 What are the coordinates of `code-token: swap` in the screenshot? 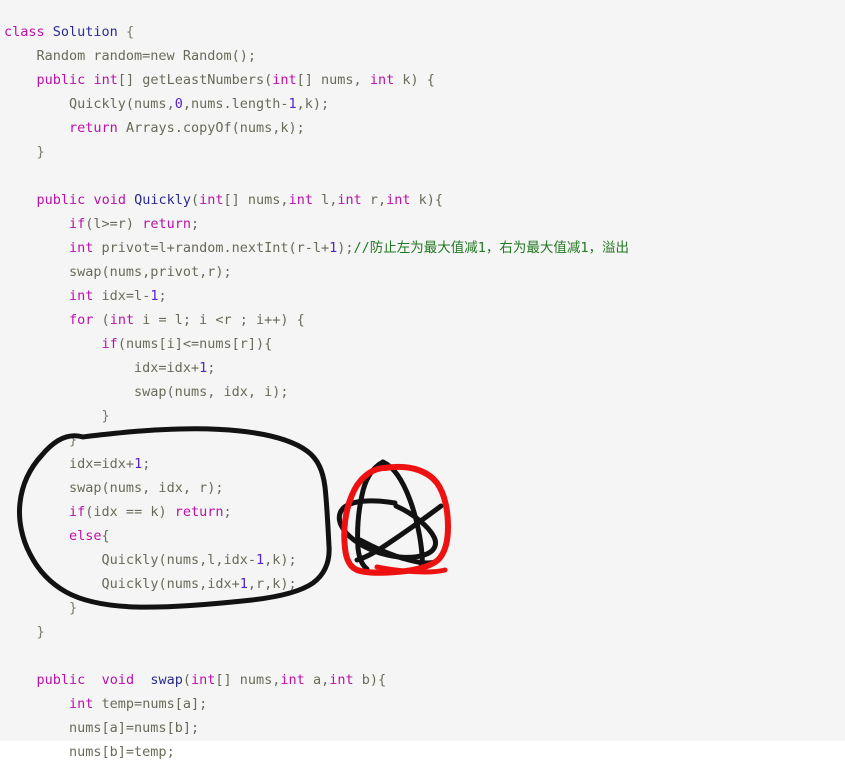 It's located at (166, 679).